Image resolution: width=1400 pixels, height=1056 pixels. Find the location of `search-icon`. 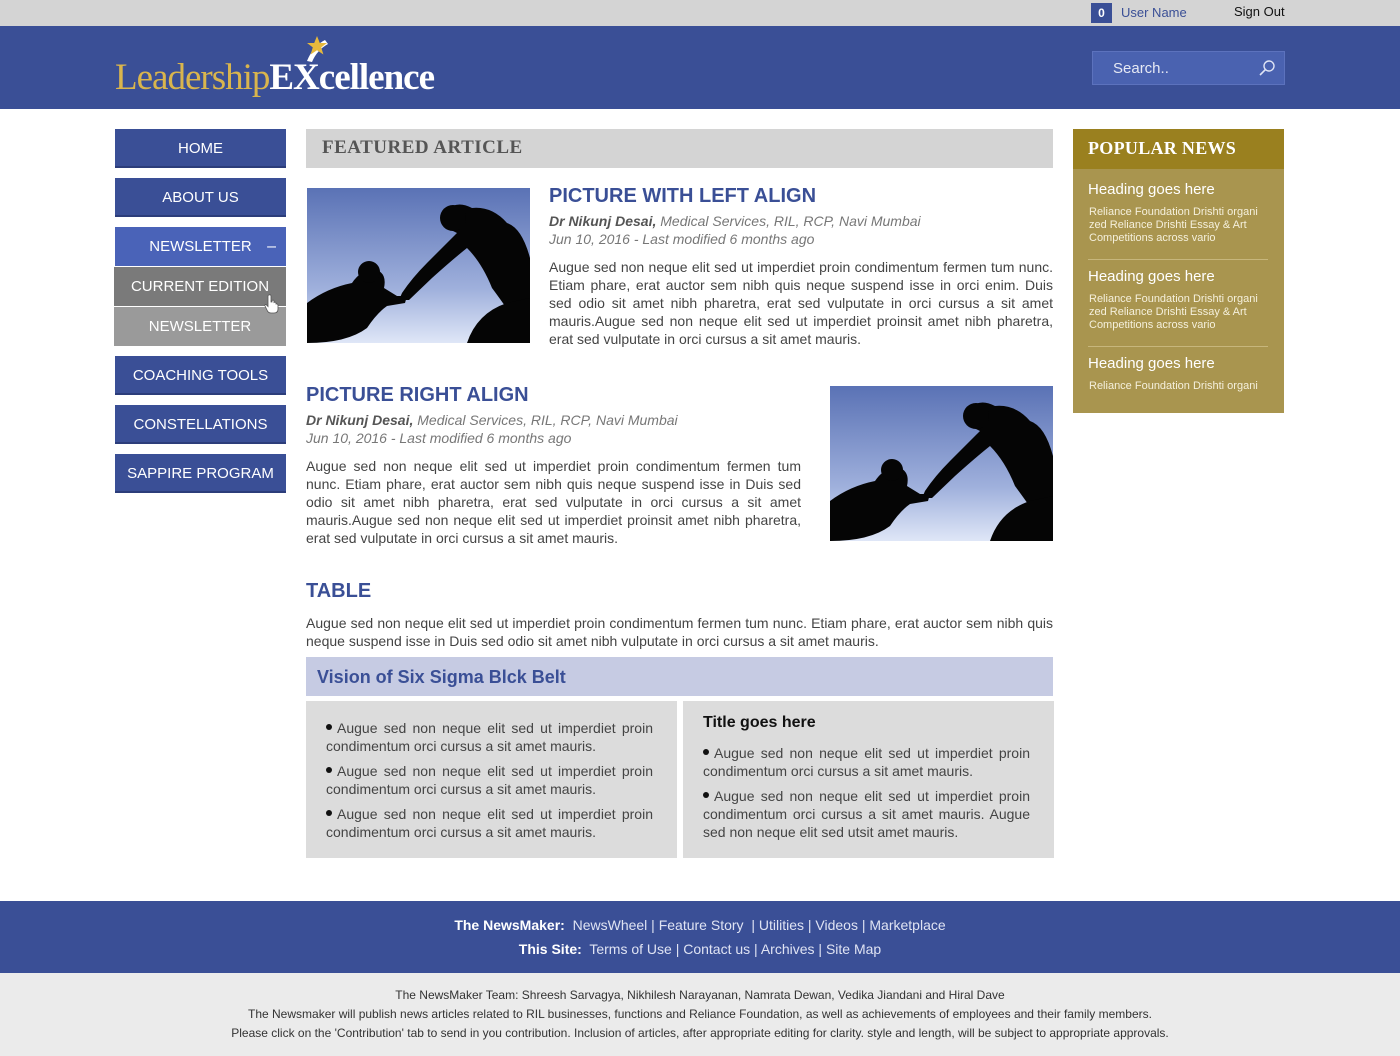

search-icon is located at coordinates (1267, 68).